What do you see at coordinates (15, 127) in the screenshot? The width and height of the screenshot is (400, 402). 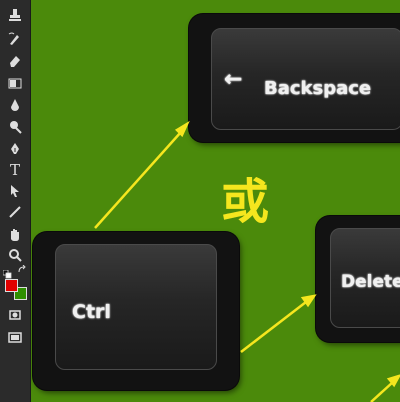 I see `dodge-icon` at bounding box center [15, 127].